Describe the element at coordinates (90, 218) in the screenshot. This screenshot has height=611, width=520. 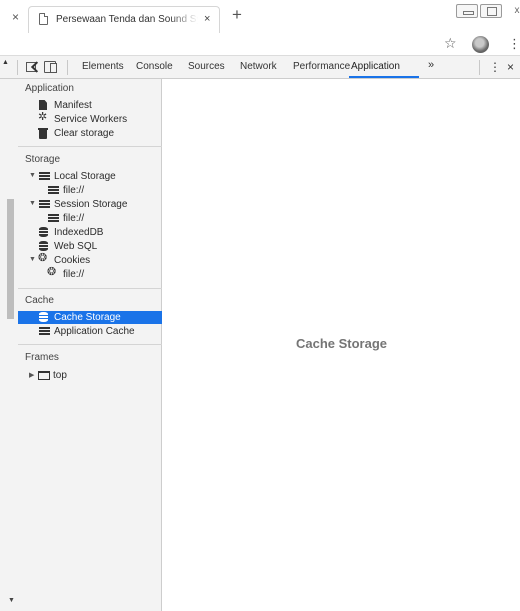
I see `sidebar-item-session-storage-file: file://` at that location.